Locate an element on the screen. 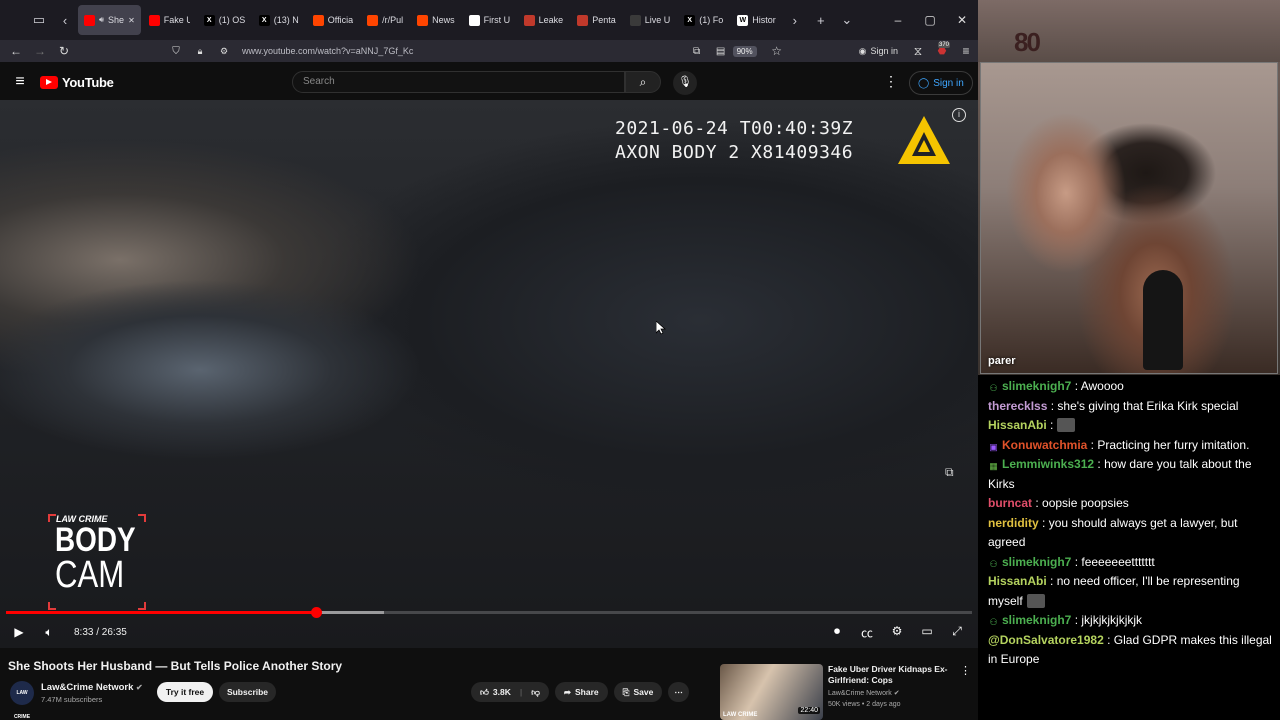 This screenshot has height=720, width=1280. video-actions: 👍︎ 3.8K | 👎︎ ➦ Share ⎘ Save ⋯ is located at coordinates (580, 692).